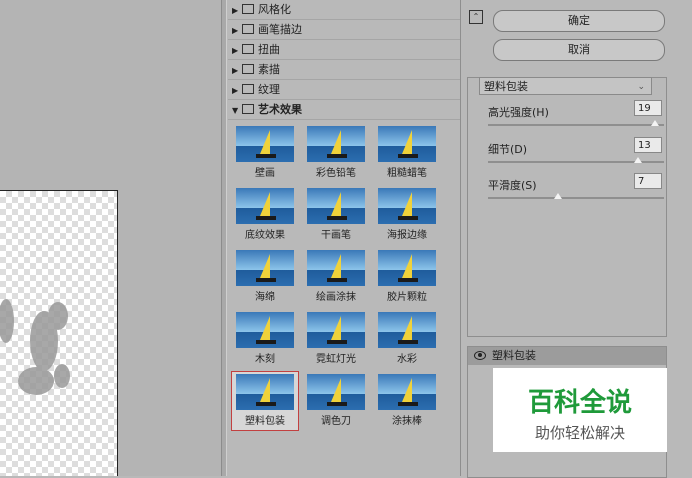  What do you see at coordinates (269, 89) in the screenshot?
I see `category-label: 纹理` at bounding box center [269, 89].